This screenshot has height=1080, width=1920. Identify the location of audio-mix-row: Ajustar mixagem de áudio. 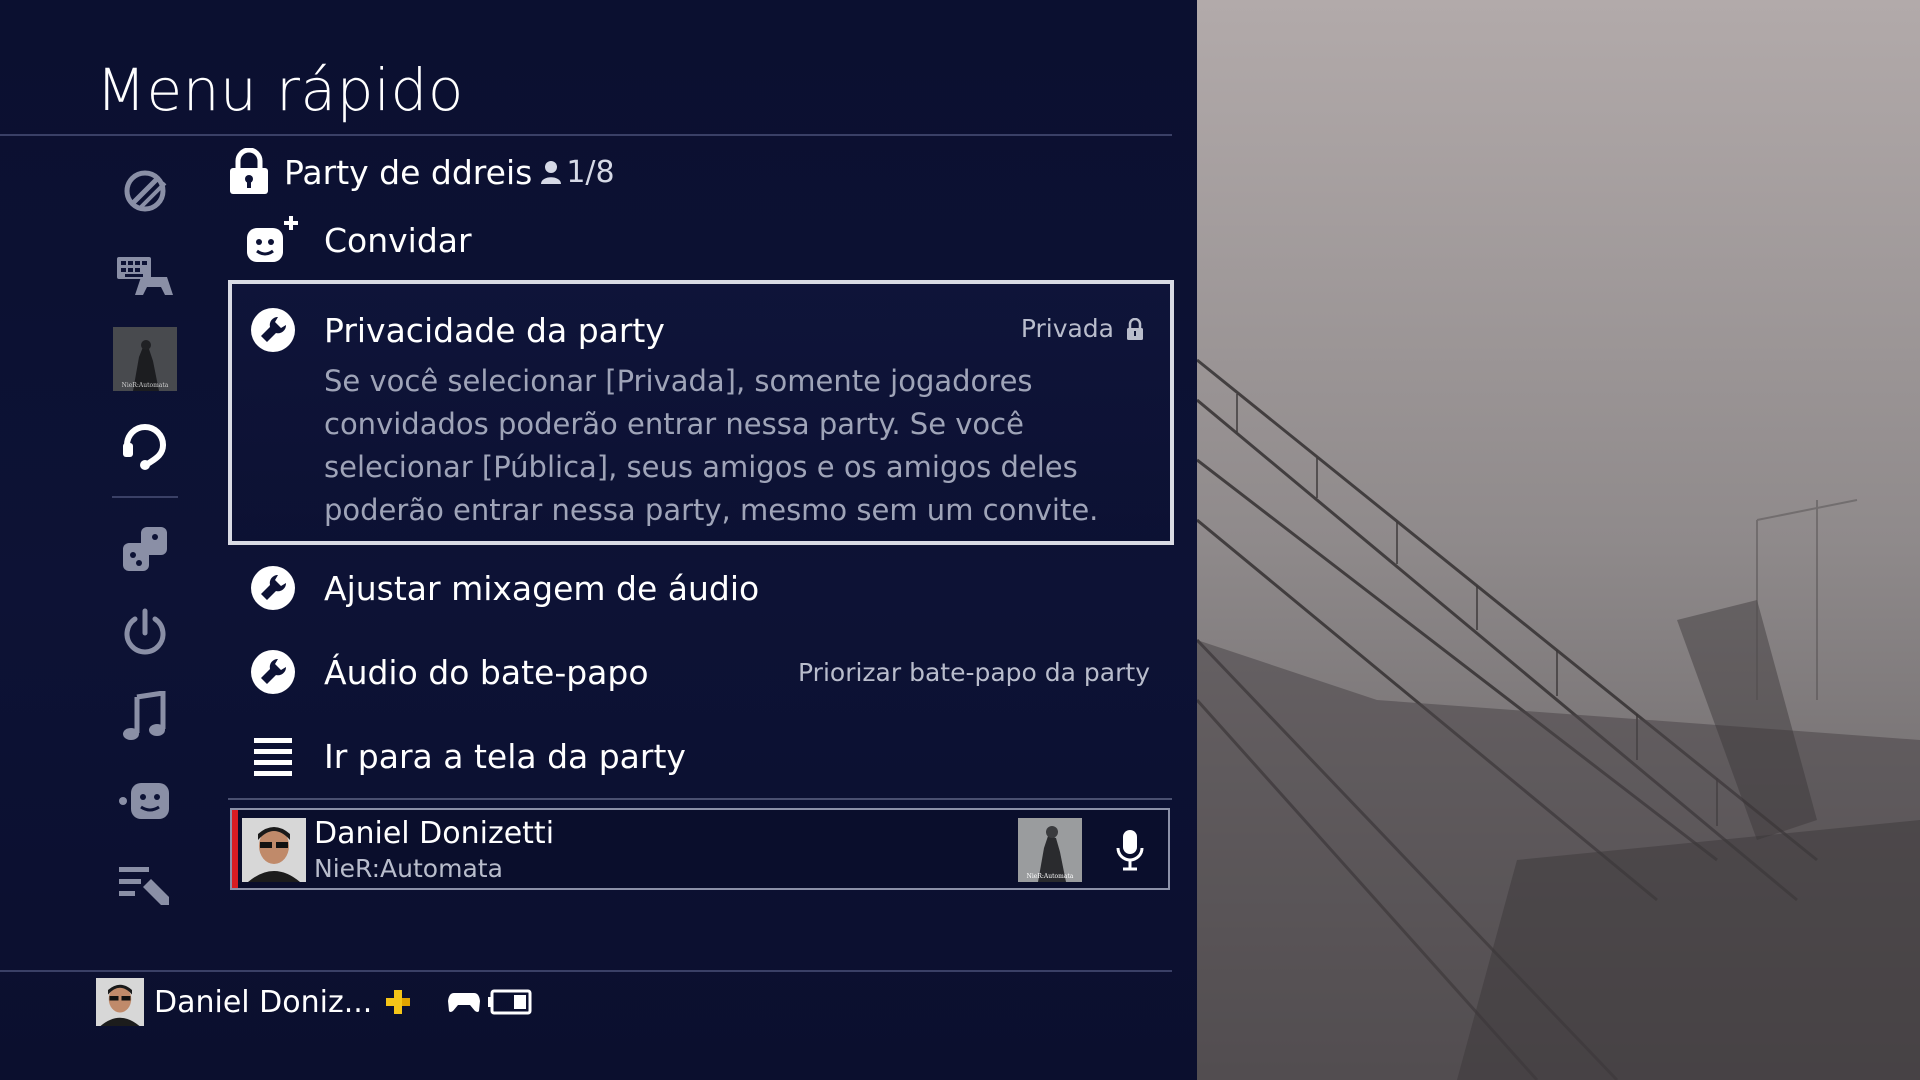
(702, 588).